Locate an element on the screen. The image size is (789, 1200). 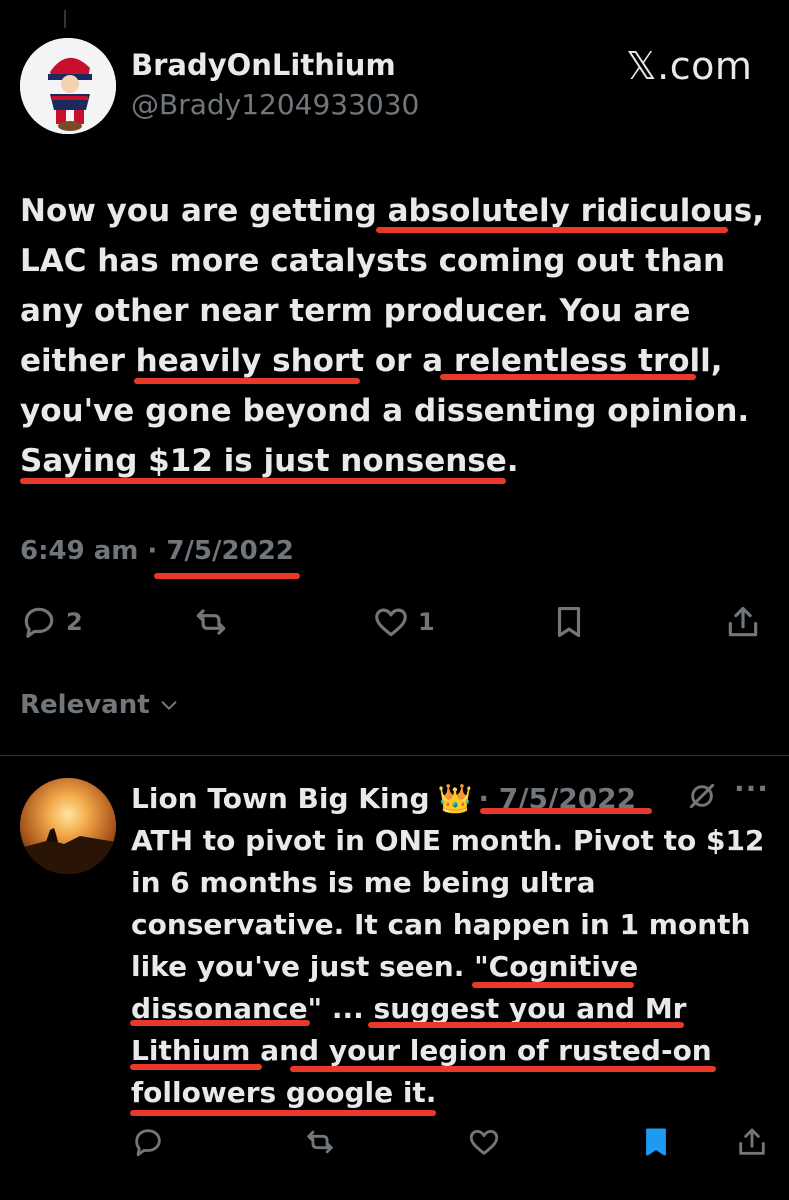
tweet-line: you've gone beyond a dissenting opinion. is located at coordinates (385, 411).